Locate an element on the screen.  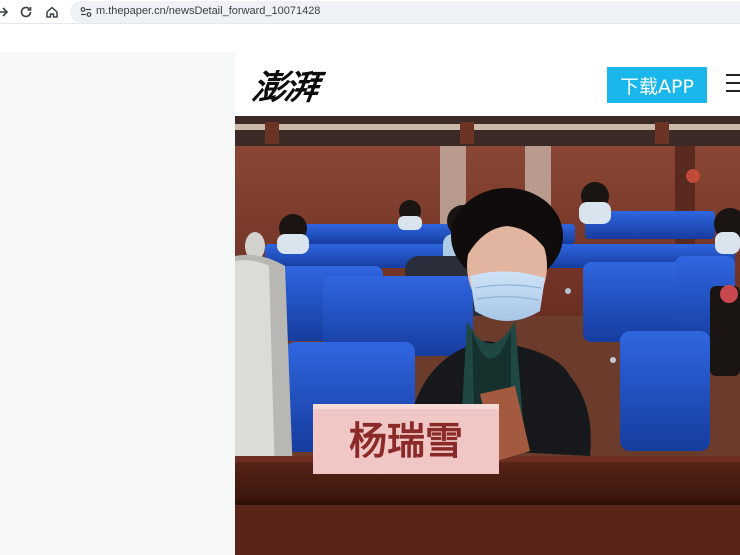
site-logo: 澎湃 is located at coordinates (285, 85).